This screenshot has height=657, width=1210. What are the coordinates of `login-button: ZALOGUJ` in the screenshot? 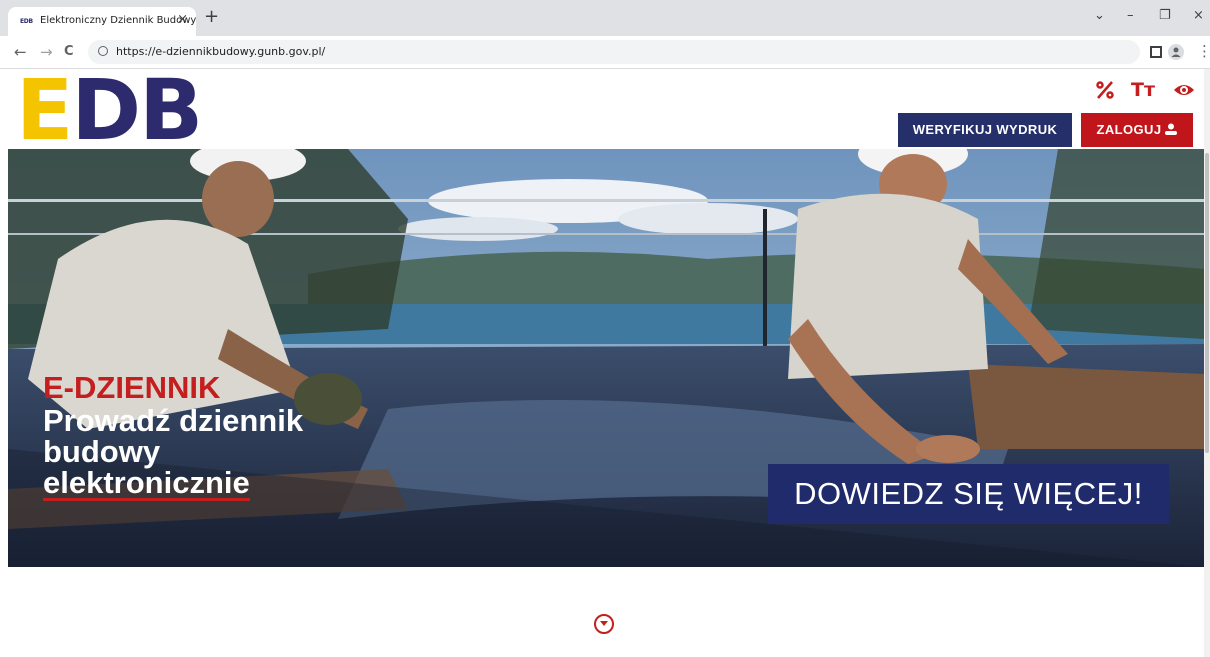 It's located at (1137, 130).